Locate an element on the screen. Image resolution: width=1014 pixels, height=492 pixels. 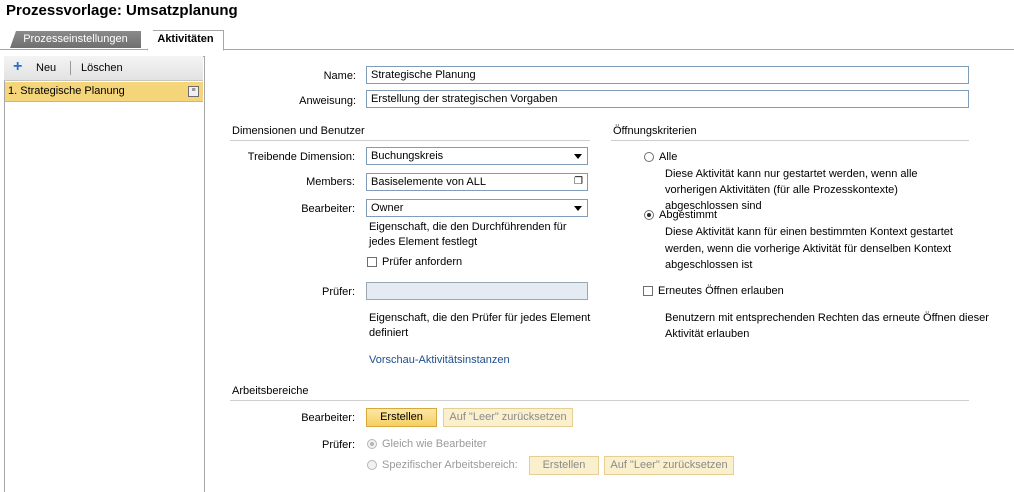
driving-dimension-select: Buchungskreis is located at coordinates (477, 156).